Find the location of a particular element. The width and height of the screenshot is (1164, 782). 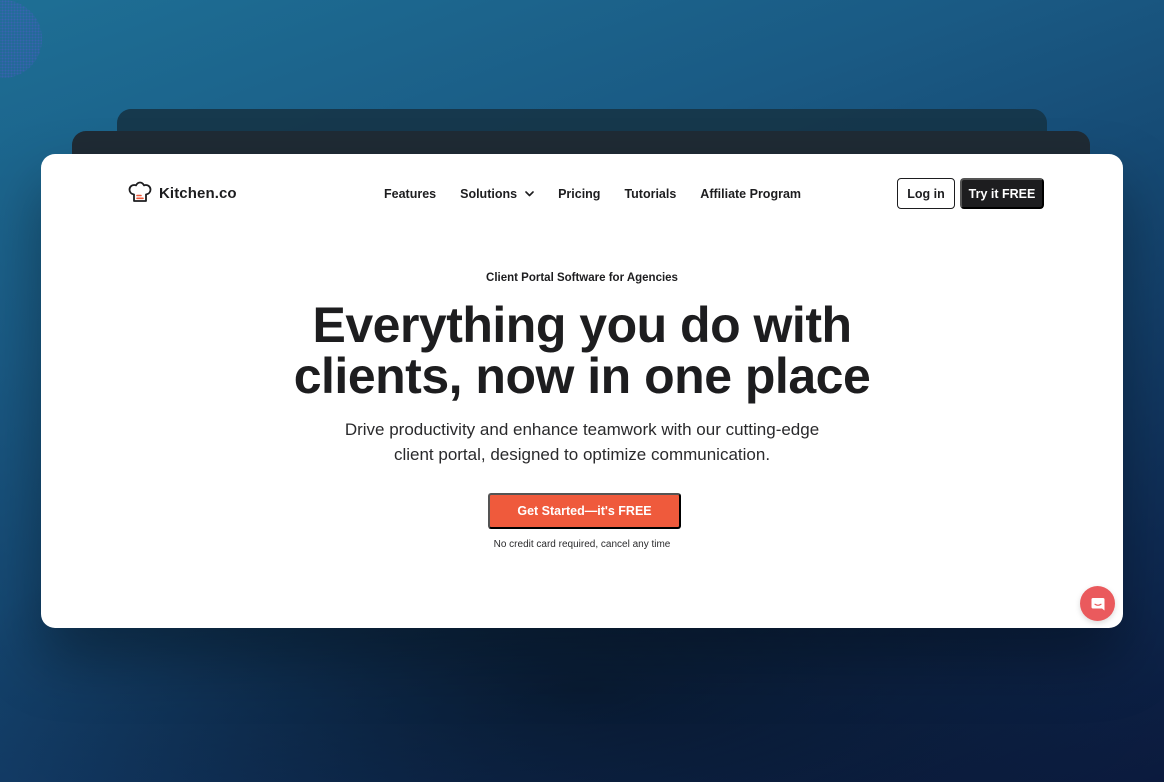

brand-logo: Kitchen.co is located at coordinates (182, 193).